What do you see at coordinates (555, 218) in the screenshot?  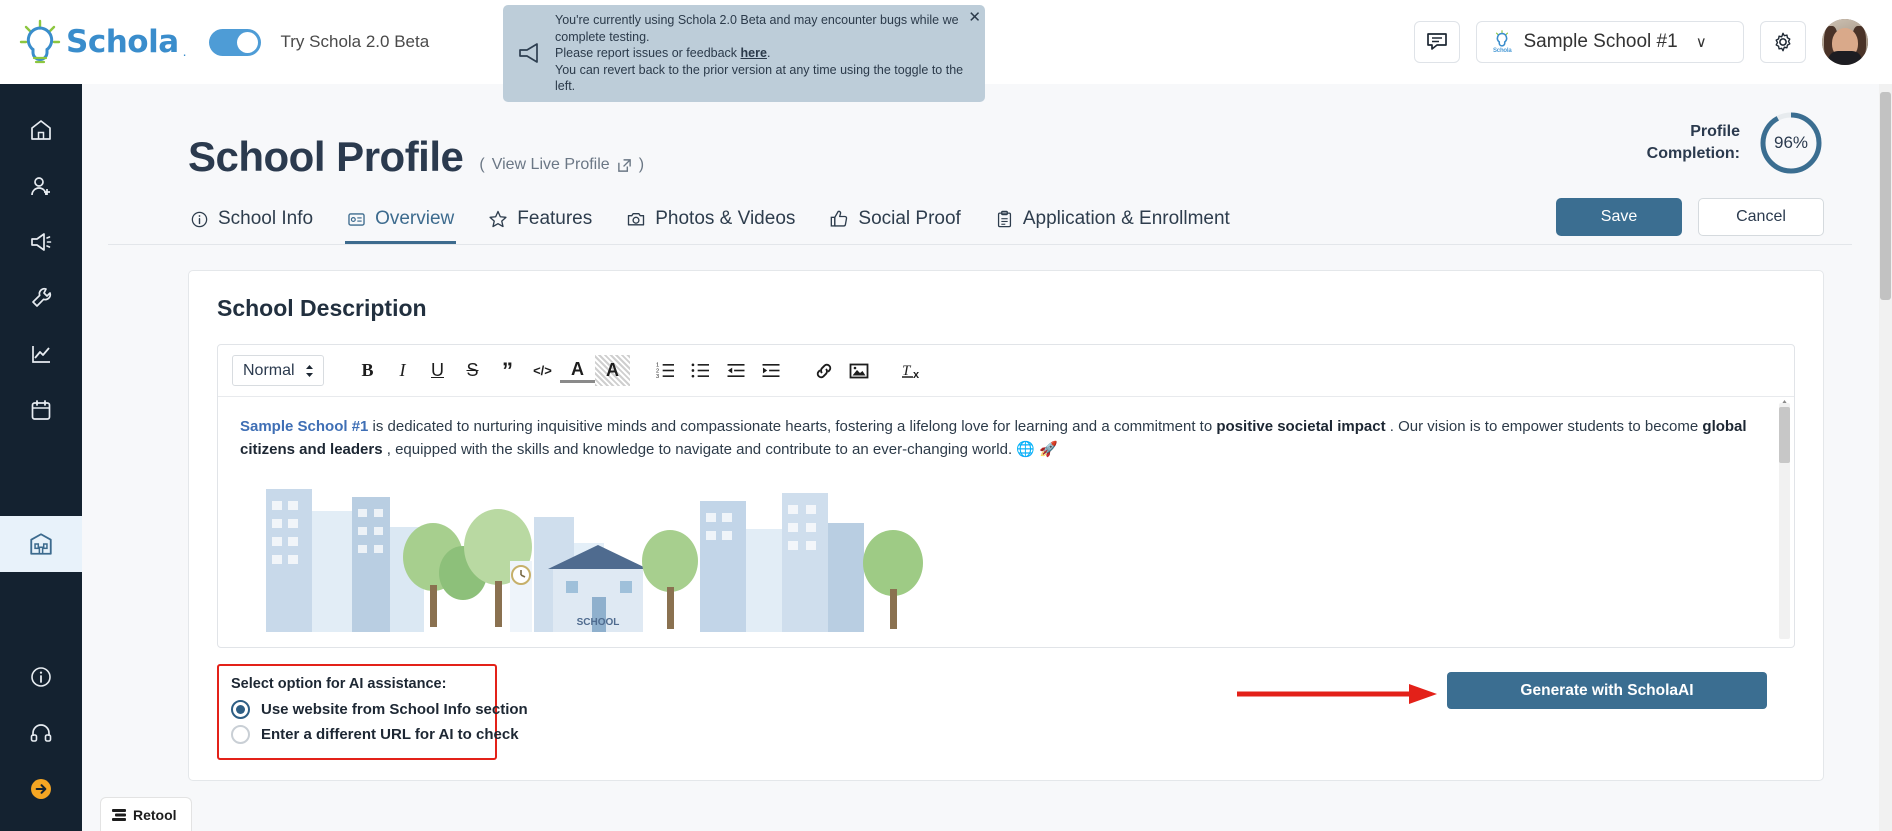 I see `tab-label: Features` at bounding box center [555, 218].